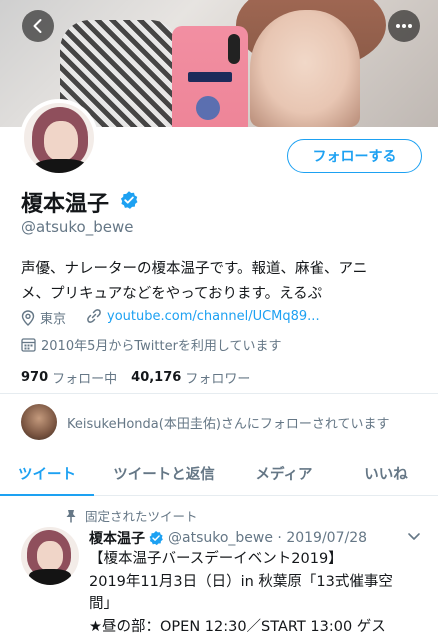  What do you see at coordinates (219, 393) in the screenshot?
I see `divider` at bounding box center [219, 393].